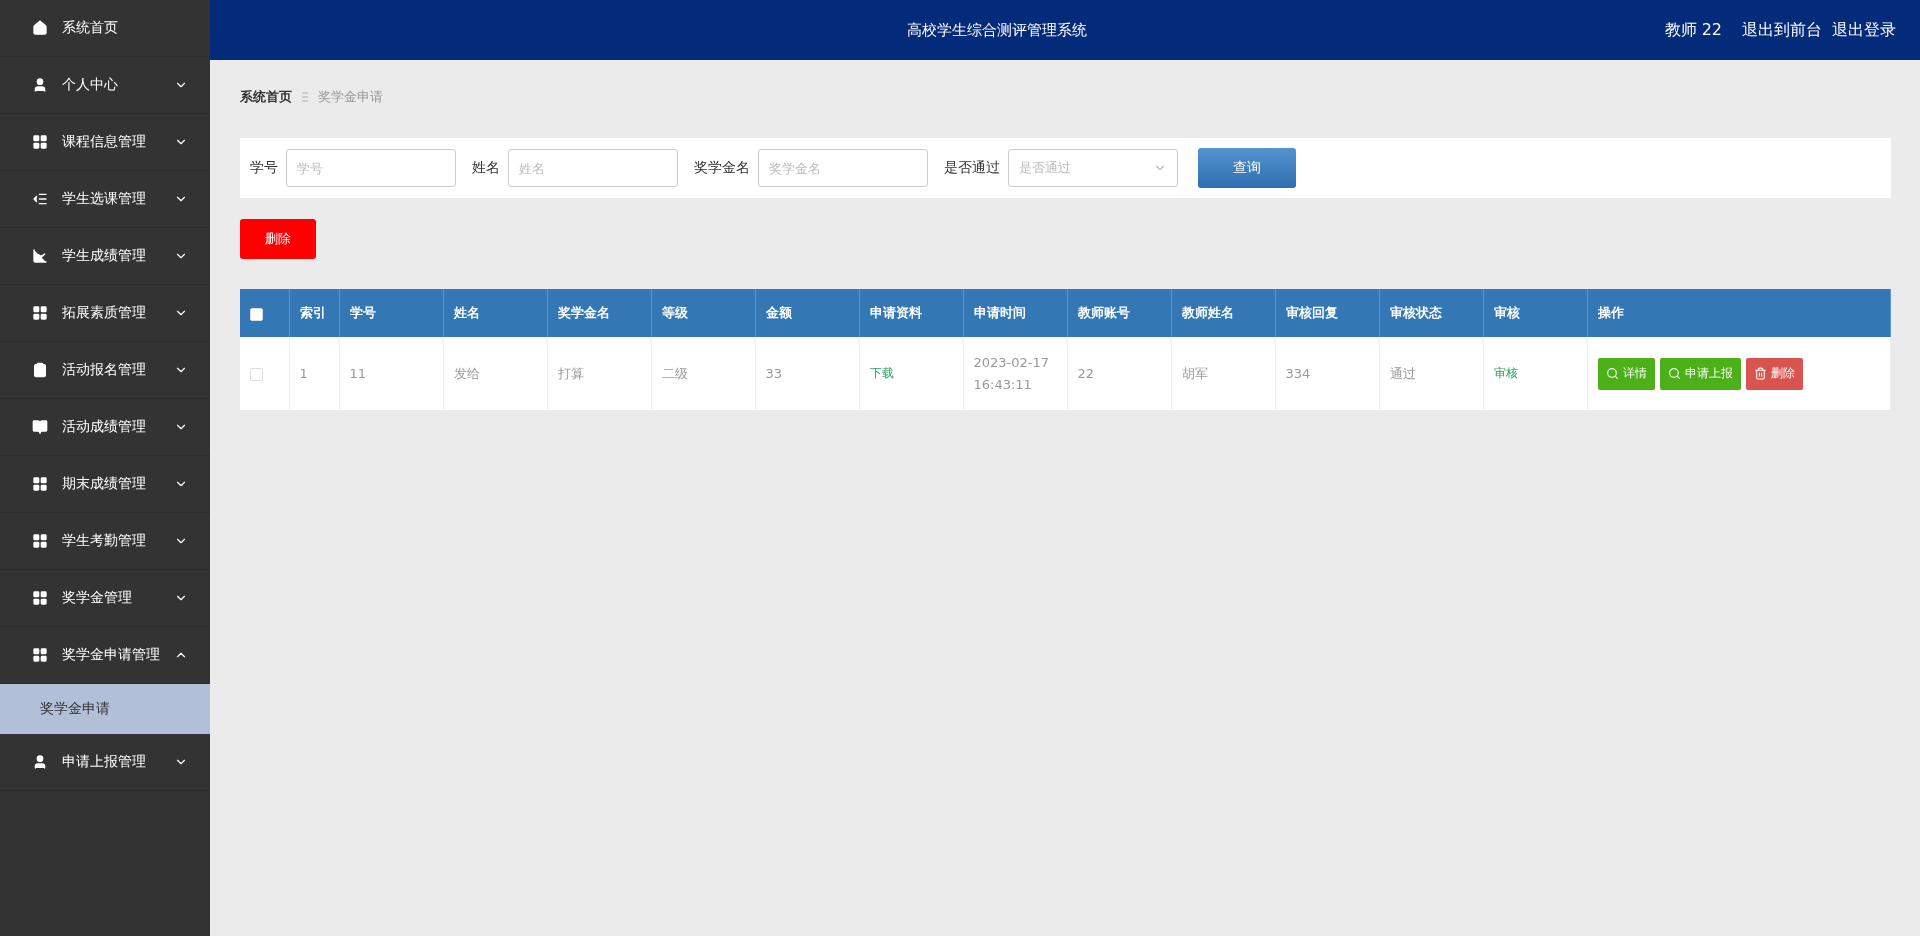 The height and width of the screenshot is (936, 1920). Describe the element at coordinates (593, 168) in the screenshot. I see `input-field: 姓名` at that location.